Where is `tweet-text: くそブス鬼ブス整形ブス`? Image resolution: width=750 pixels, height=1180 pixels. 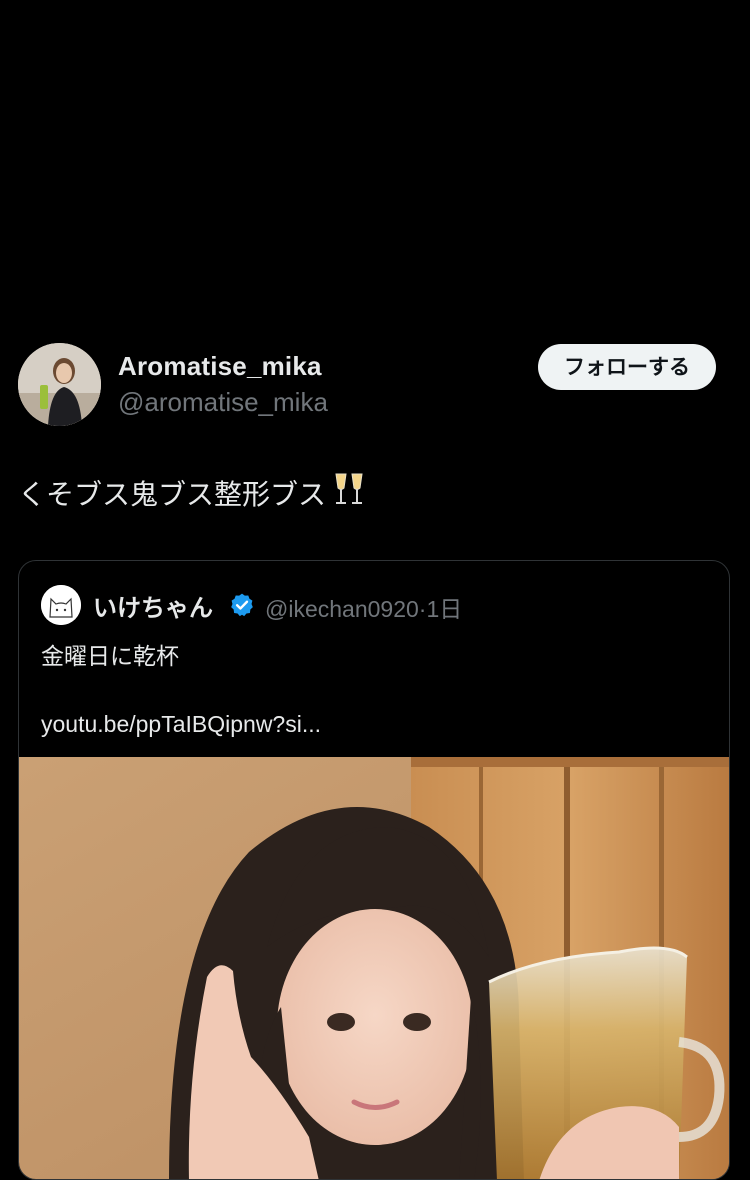 tweet-text: くそブス鬼ブス整形ブス is located at coordinates (192, 493).